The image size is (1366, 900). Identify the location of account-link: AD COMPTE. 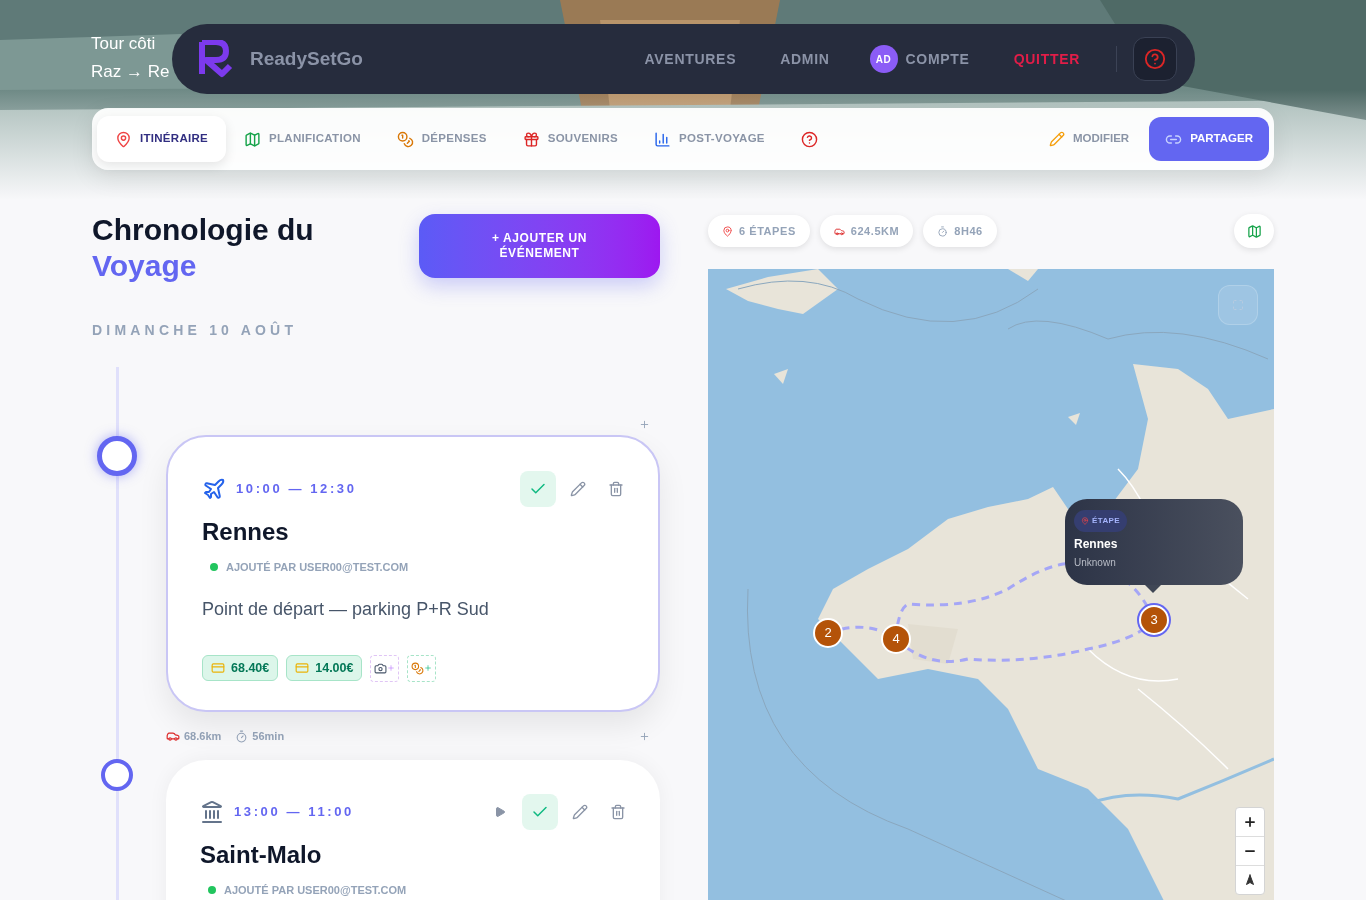
(919, 59).